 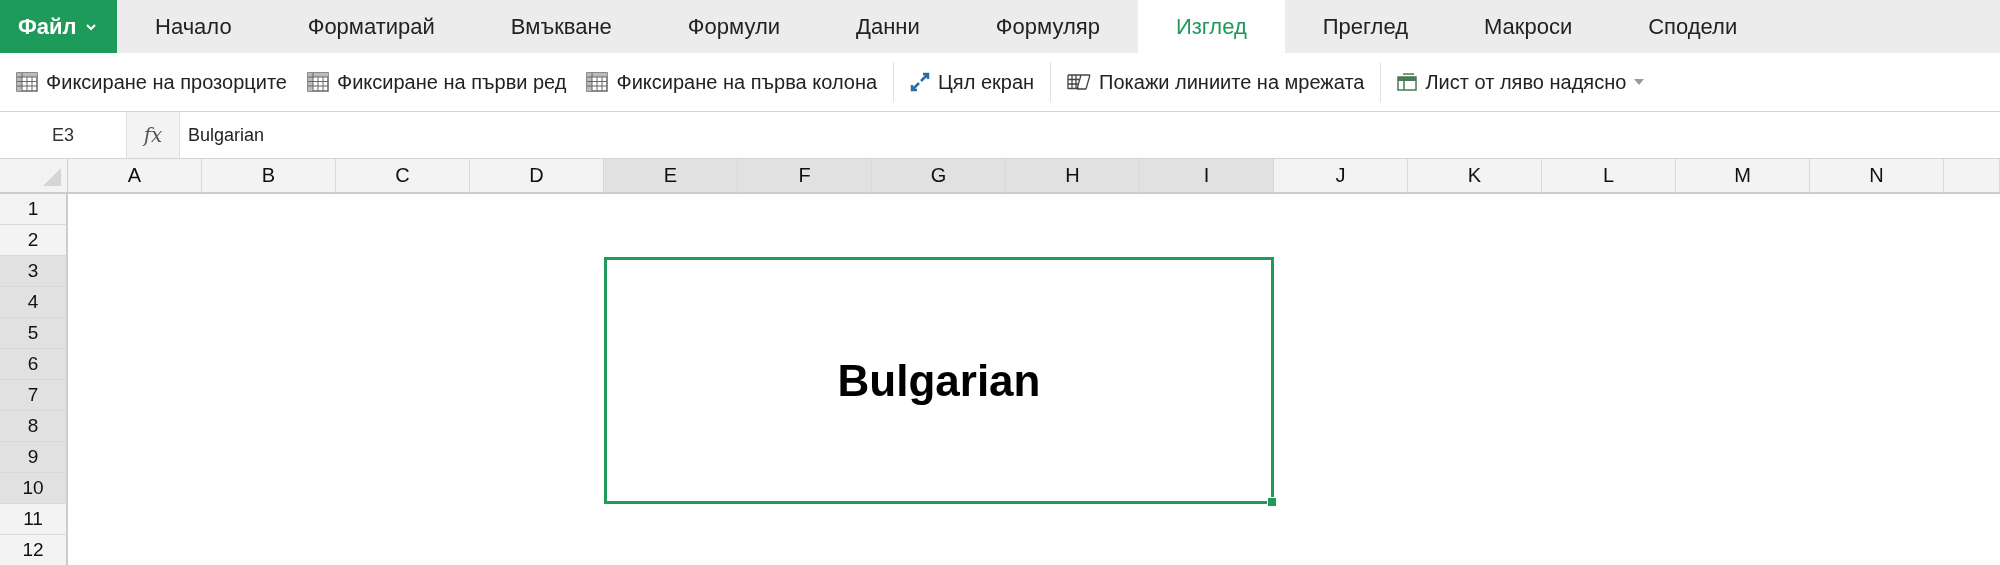 I want to click on column-header: H, so click(x=1073, y=176).